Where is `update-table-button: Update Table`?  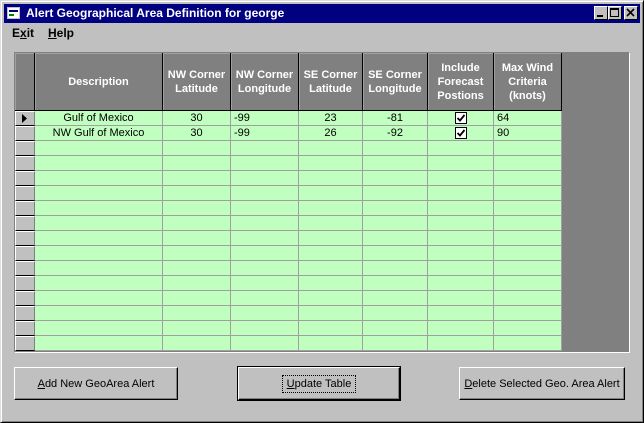 update-table-button: Update Table is located at coordinates (319, 383).